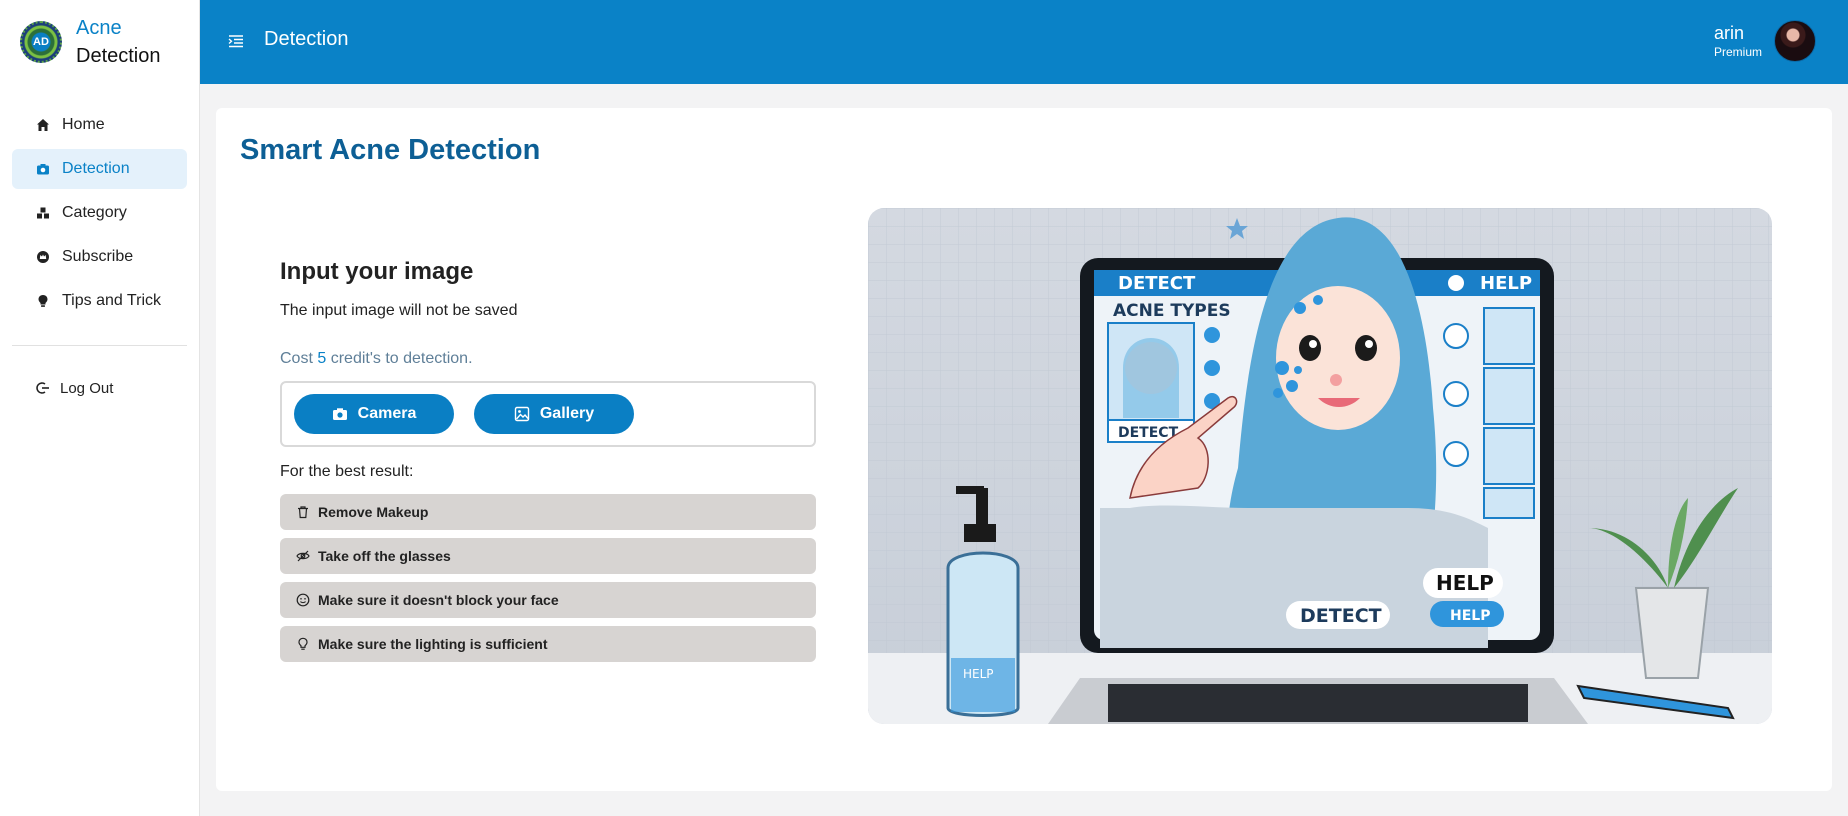  What do you see at coordinates (1157, 283) in the screenshot?
I see `detect-tab-text: DETECT` at bounding box center [1157, 283].